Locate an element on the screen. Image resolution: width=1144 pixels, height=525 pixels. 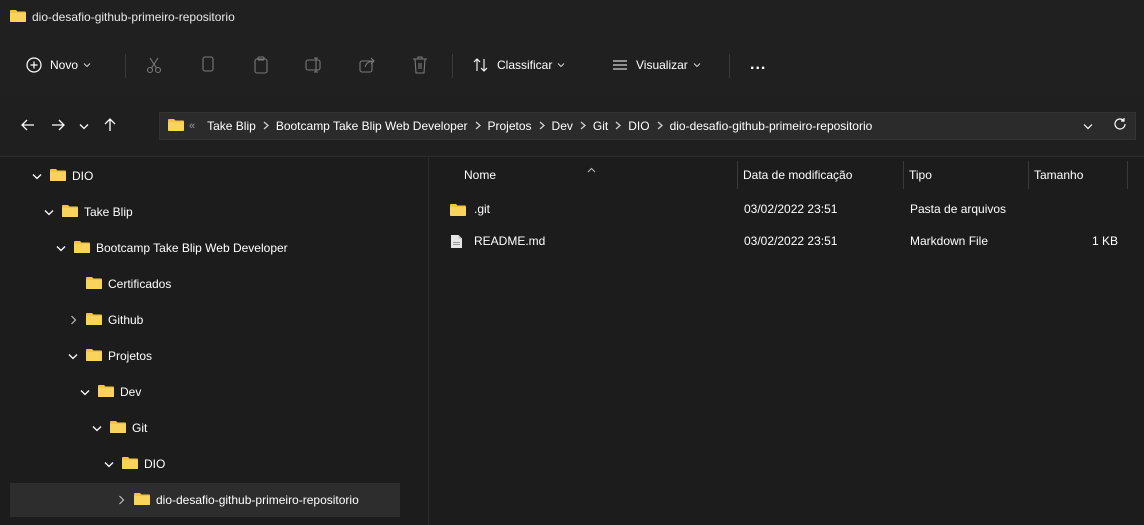
copy-button is located at coordinates (208, 65).